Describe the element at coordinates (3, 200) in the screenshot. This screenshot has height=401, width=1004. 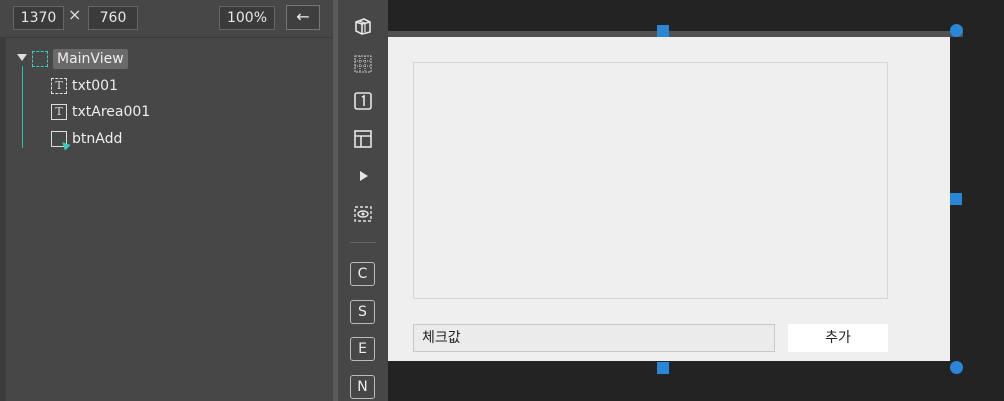
I see `panel-edge` at that location.